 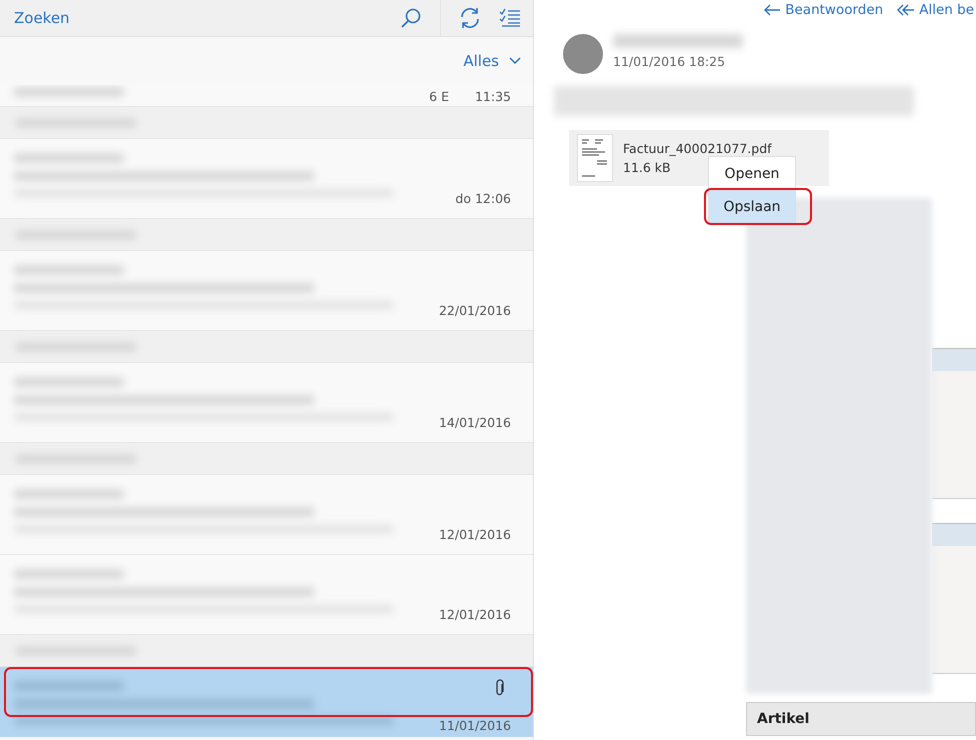 I want to click on message-time: 11/01/2016, so click(x=474, y=725).